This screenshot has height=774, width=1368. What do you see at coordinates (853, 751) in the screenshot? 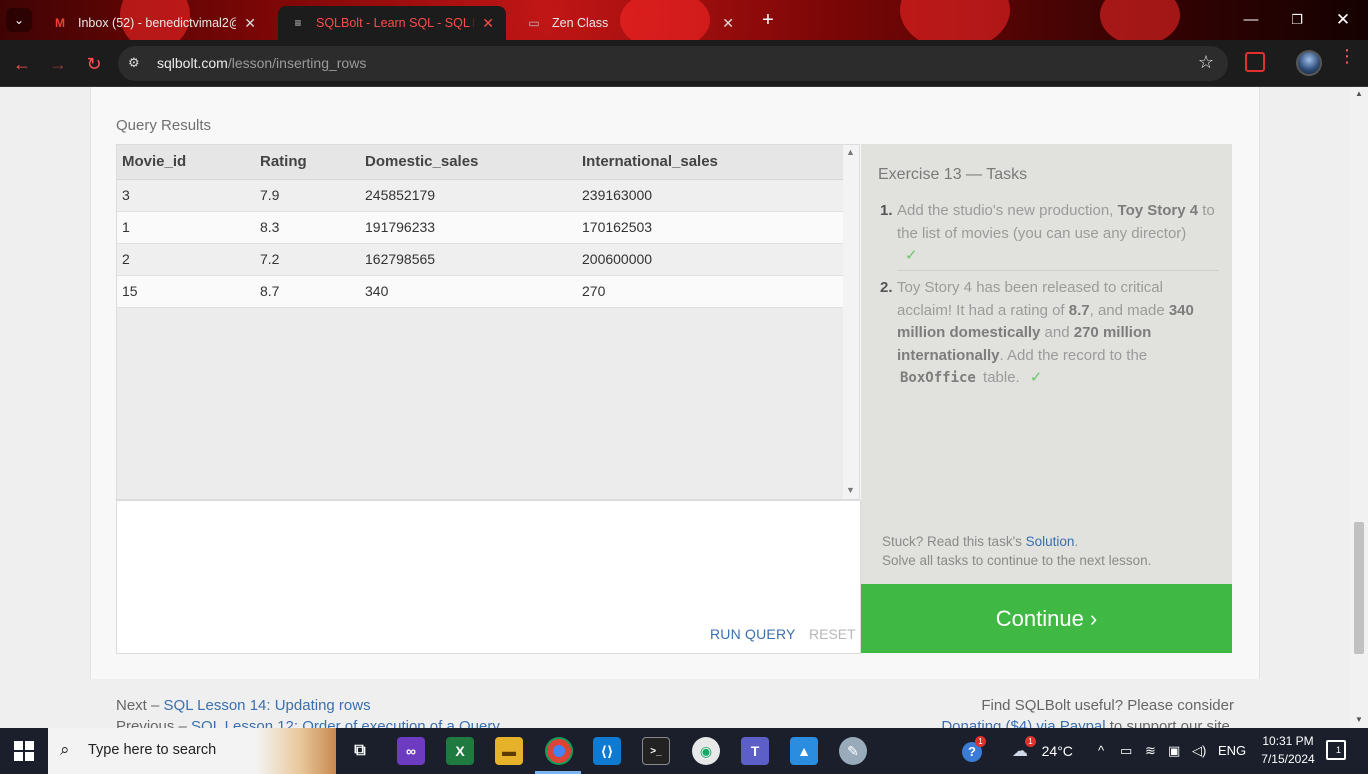
I see `paint-icon: ✎` at bounding box center [853, 751].